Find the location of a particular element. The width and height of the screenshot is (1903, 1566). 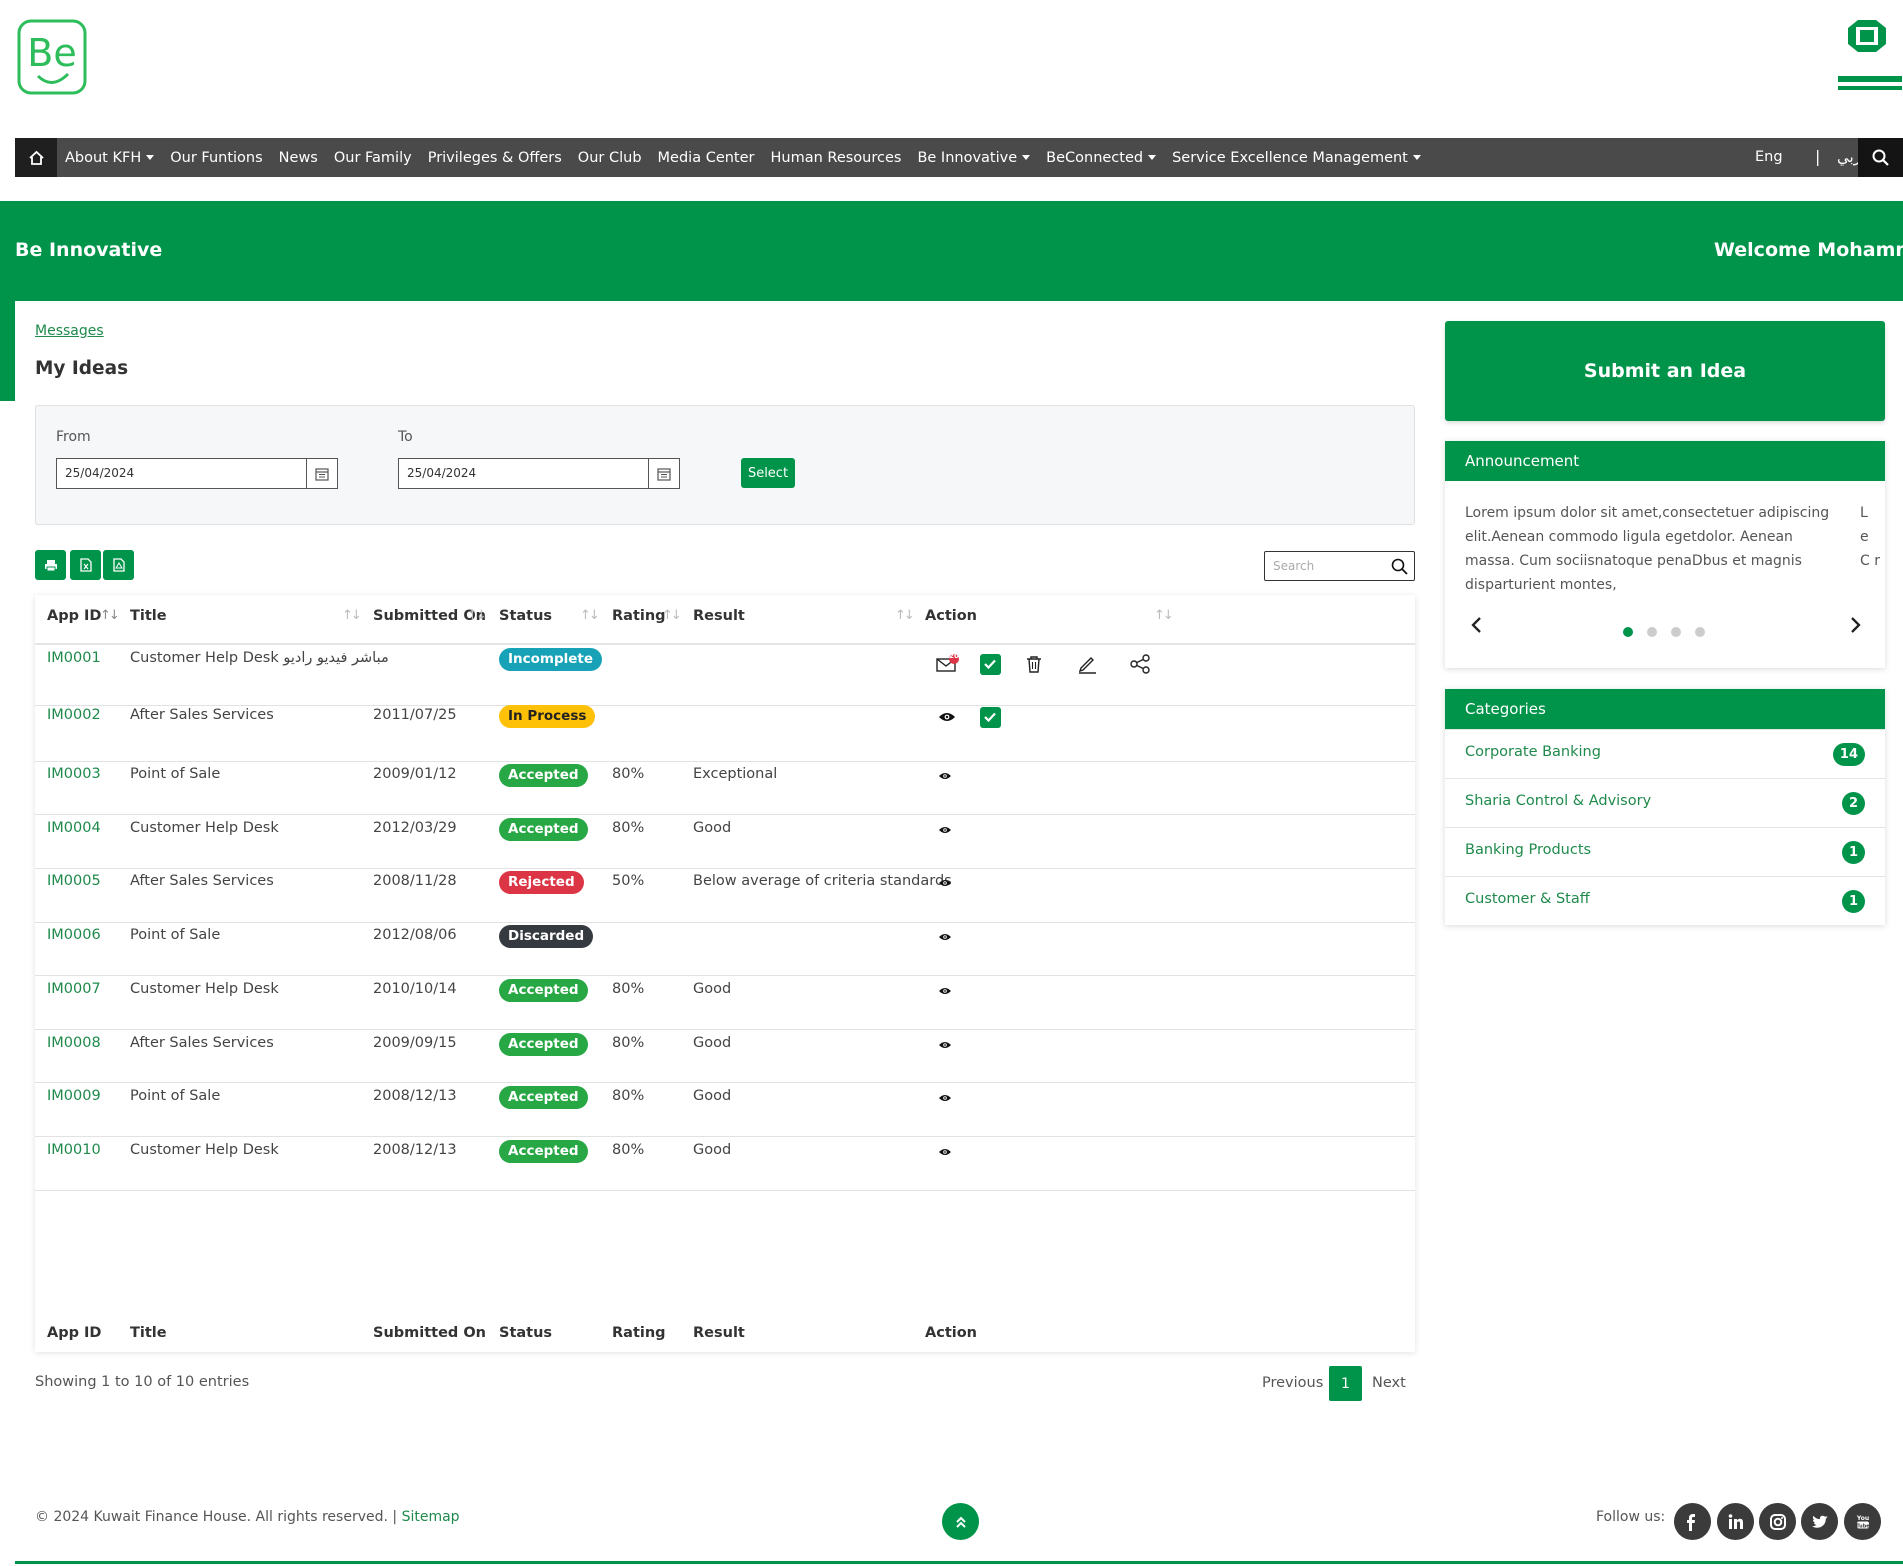

twitter-link is located at coordinates (1819, 1521).